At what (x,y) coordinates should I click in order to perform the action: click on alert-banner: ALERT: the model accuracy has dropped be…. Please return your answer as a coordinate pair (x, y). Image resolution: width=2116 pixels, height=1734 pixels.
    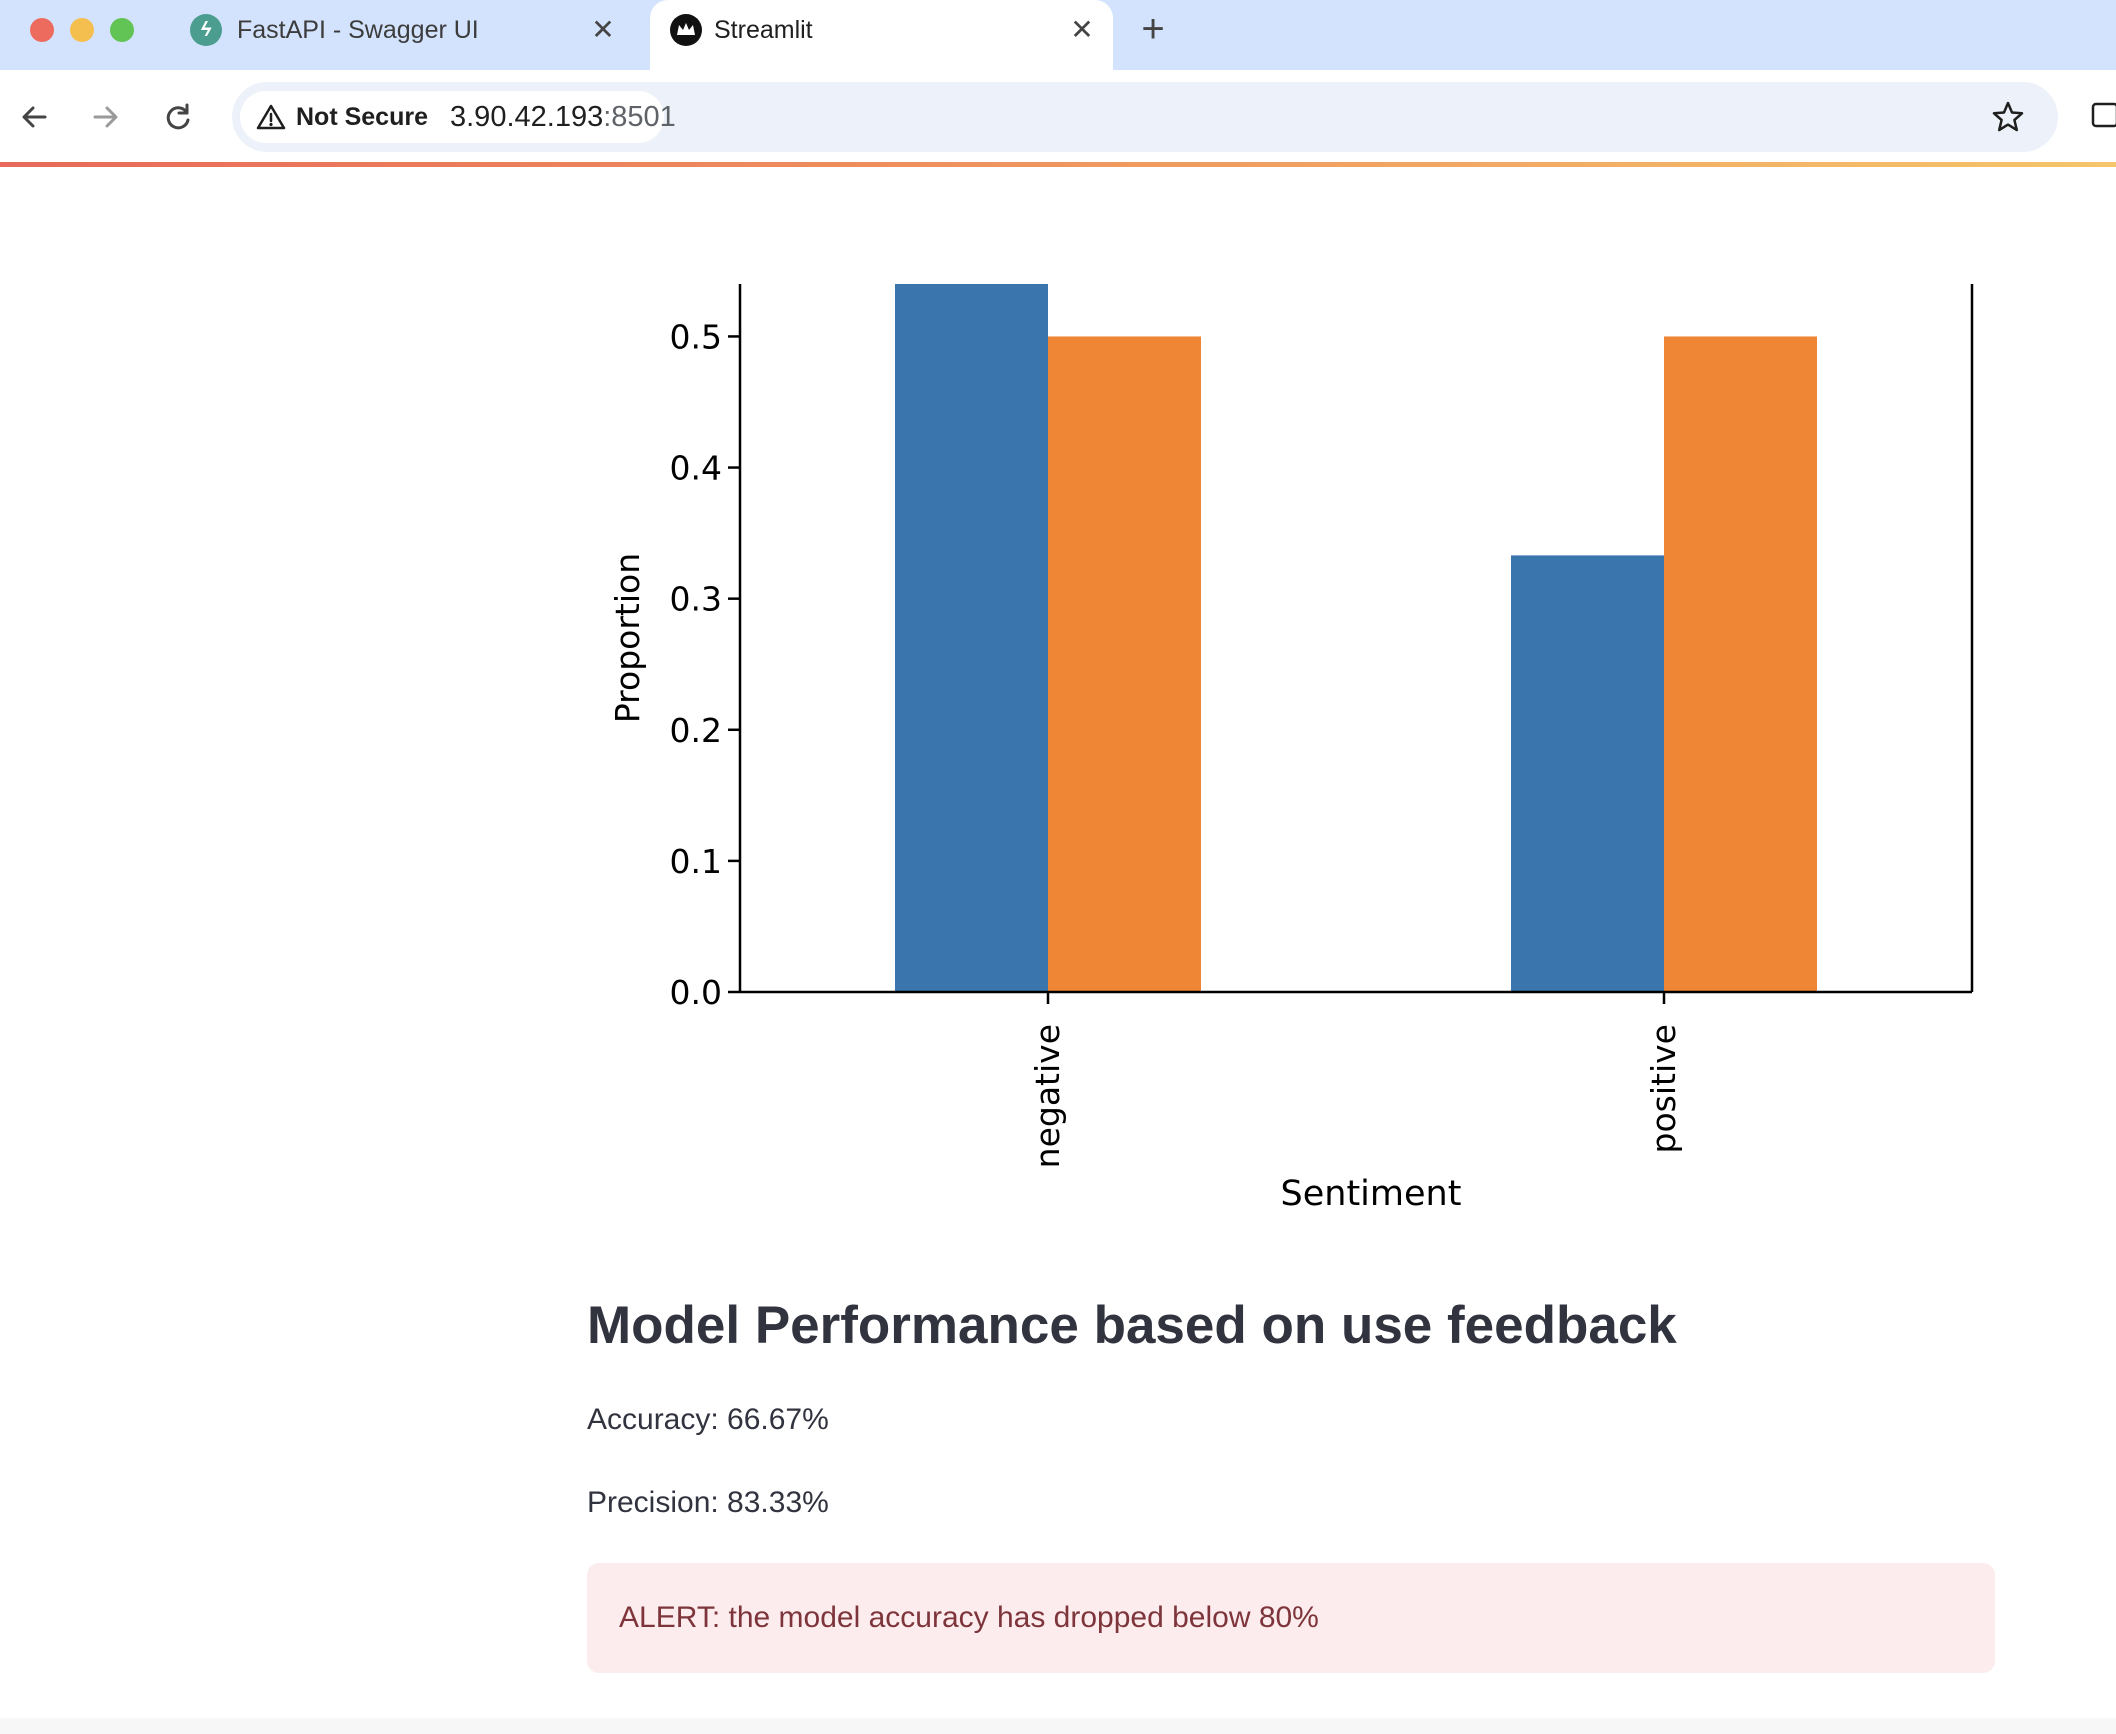
    Looking at the image, I should click on (1291, 1618).